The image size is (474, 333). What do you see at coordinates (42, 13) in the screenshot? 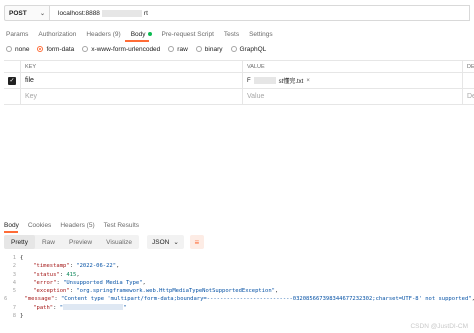
I see `chevron-down-icon: ⌄` at bounding box center [42, 13].